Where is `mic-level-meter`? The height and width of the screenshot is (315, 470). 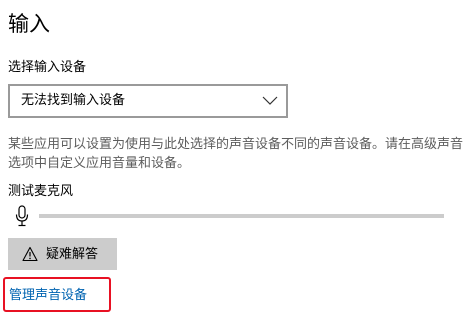 mic-level-meter is located at coordinates (241, 216).